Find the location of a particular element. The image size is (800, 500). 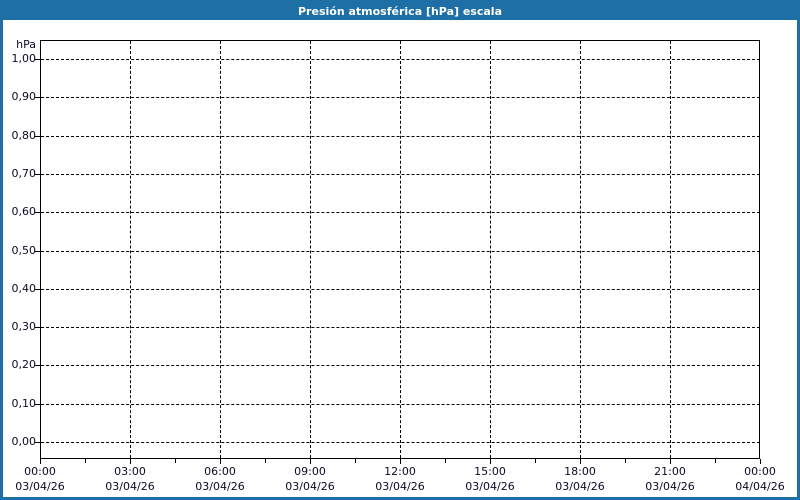

x-tick-time-label: 09:00 is located at coordinates (310, 471).